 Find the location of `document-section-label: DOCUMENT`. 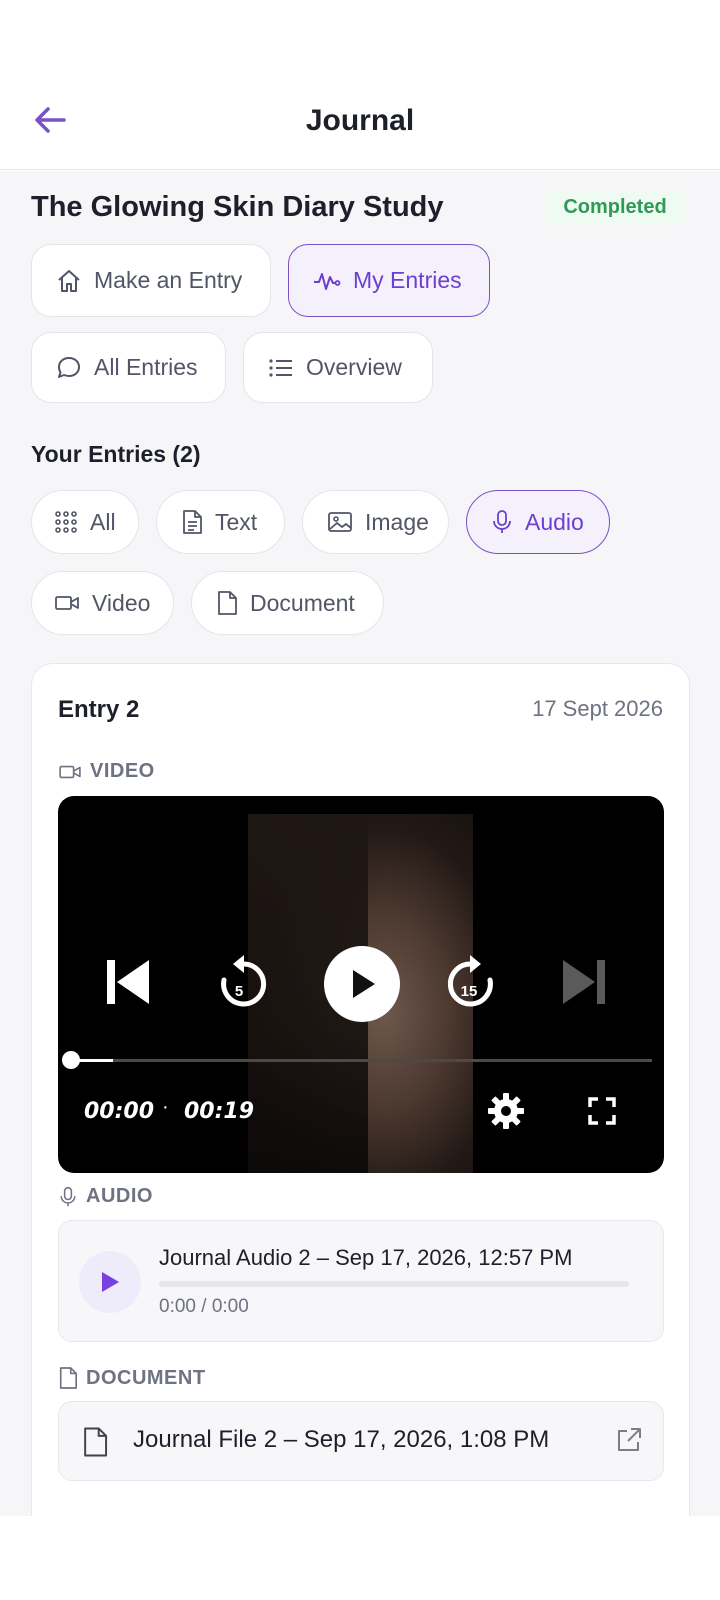

document-section-label: DOCUMENT is located at coordinates (132, 1378).